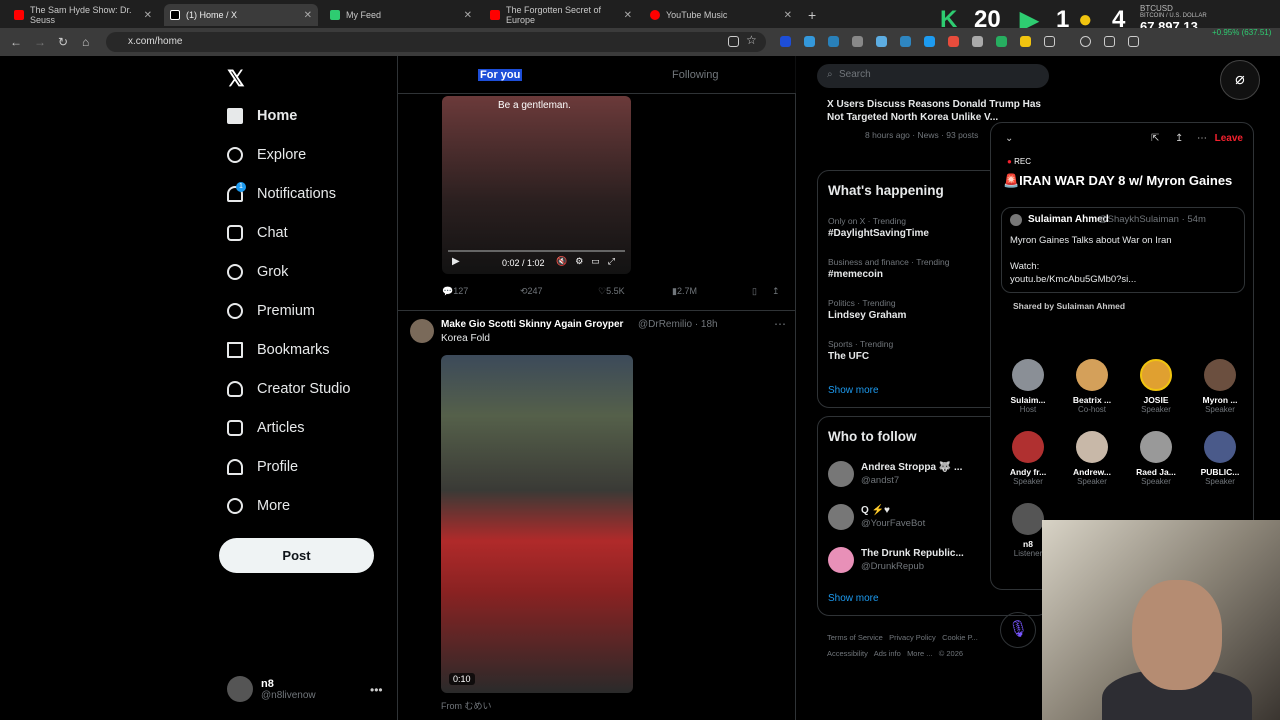 The image size is (1280, 720). I want to click on participant: PUBLIC... Speaker, so click(1220, 458).